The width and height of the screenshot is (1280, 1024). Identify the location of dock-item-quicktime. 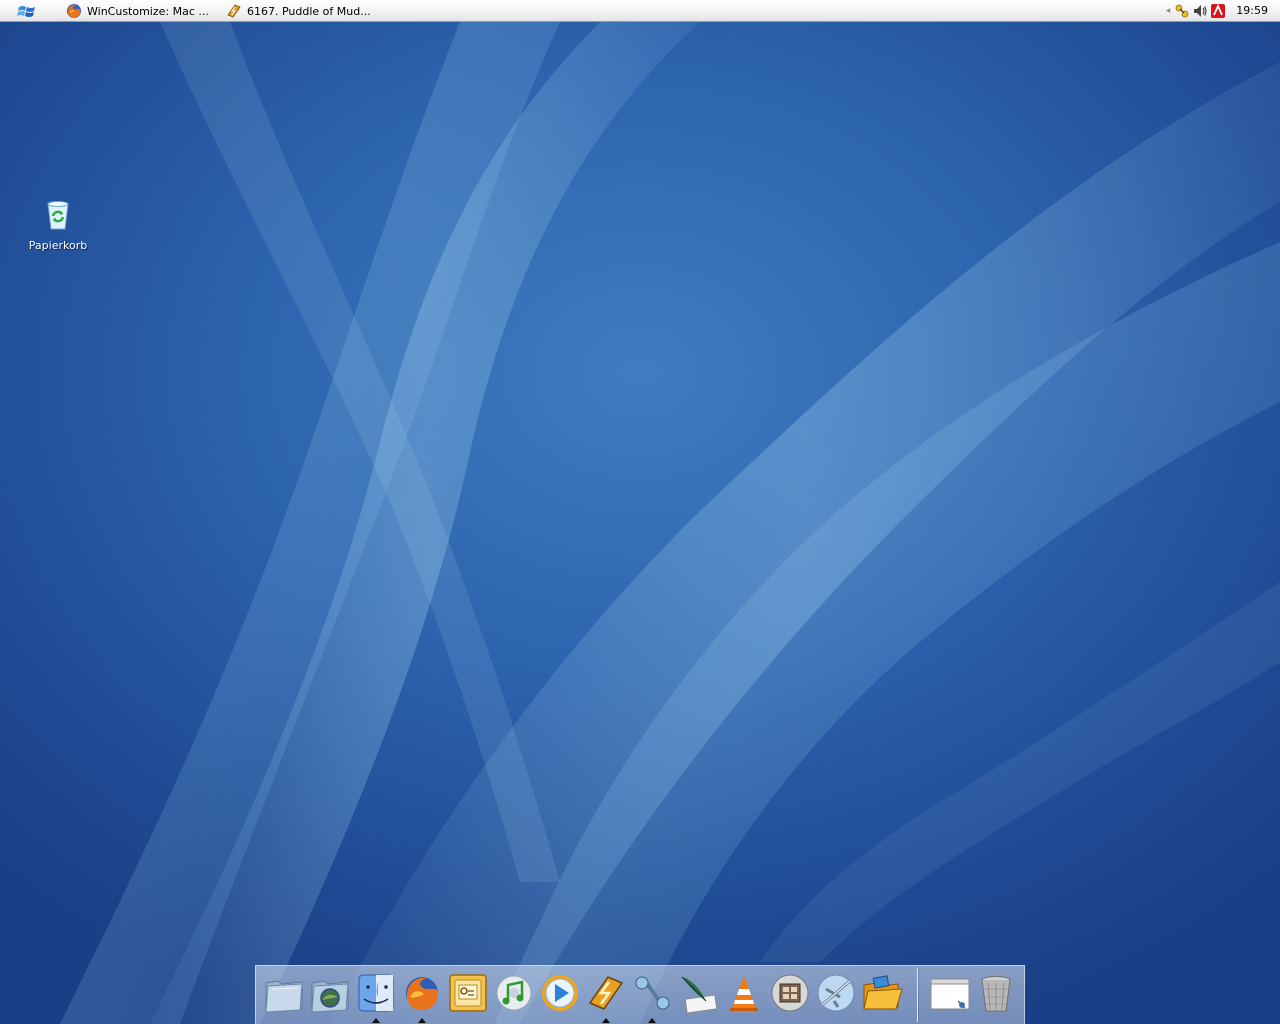
(560, 994).